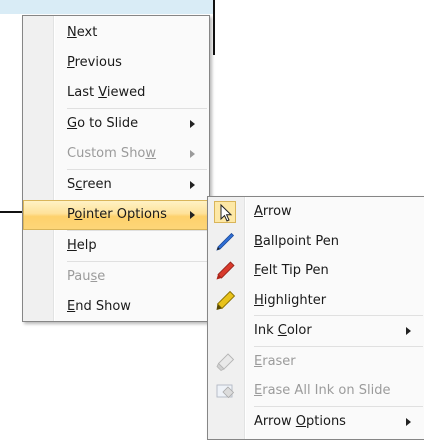 Image resolution: width=424 pixels, height=440 pixels. Describe the element at coordinates (116, 124) in the screenshot. I see `menu-item-go-to-slide: Go to Slide` at that location.